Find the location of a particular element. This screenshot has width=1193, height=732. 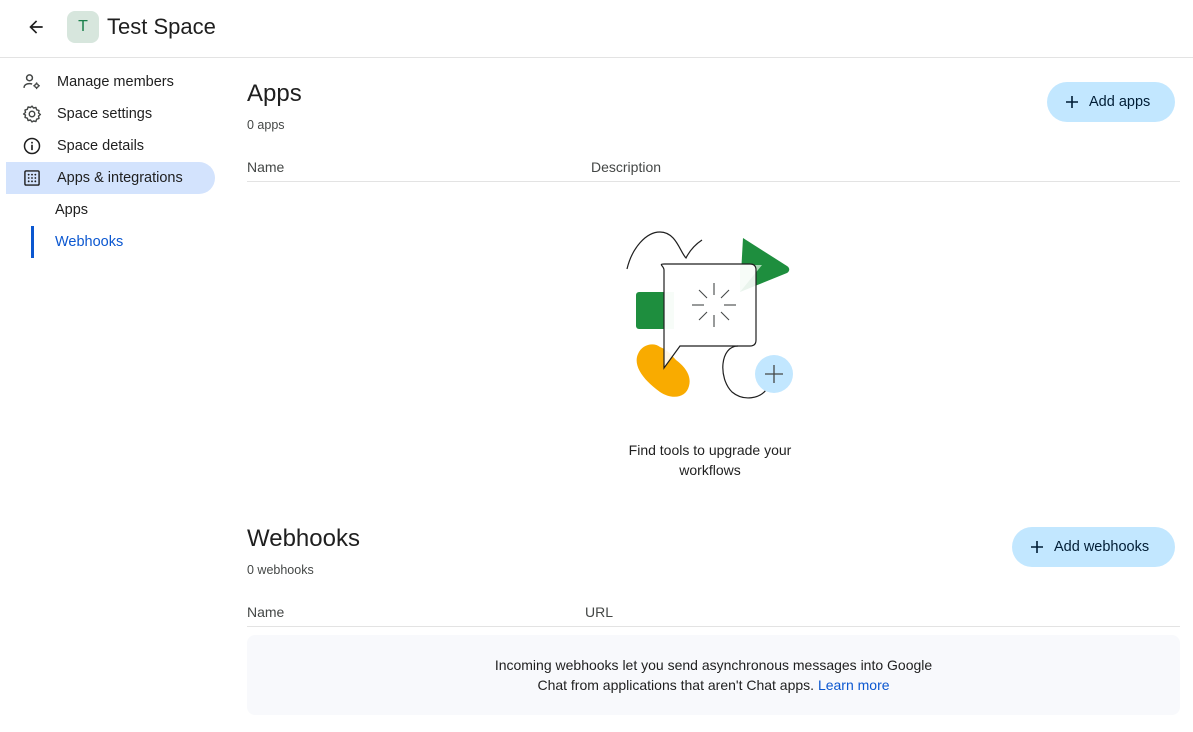

gear-icon is located at coordinates (32, 114).